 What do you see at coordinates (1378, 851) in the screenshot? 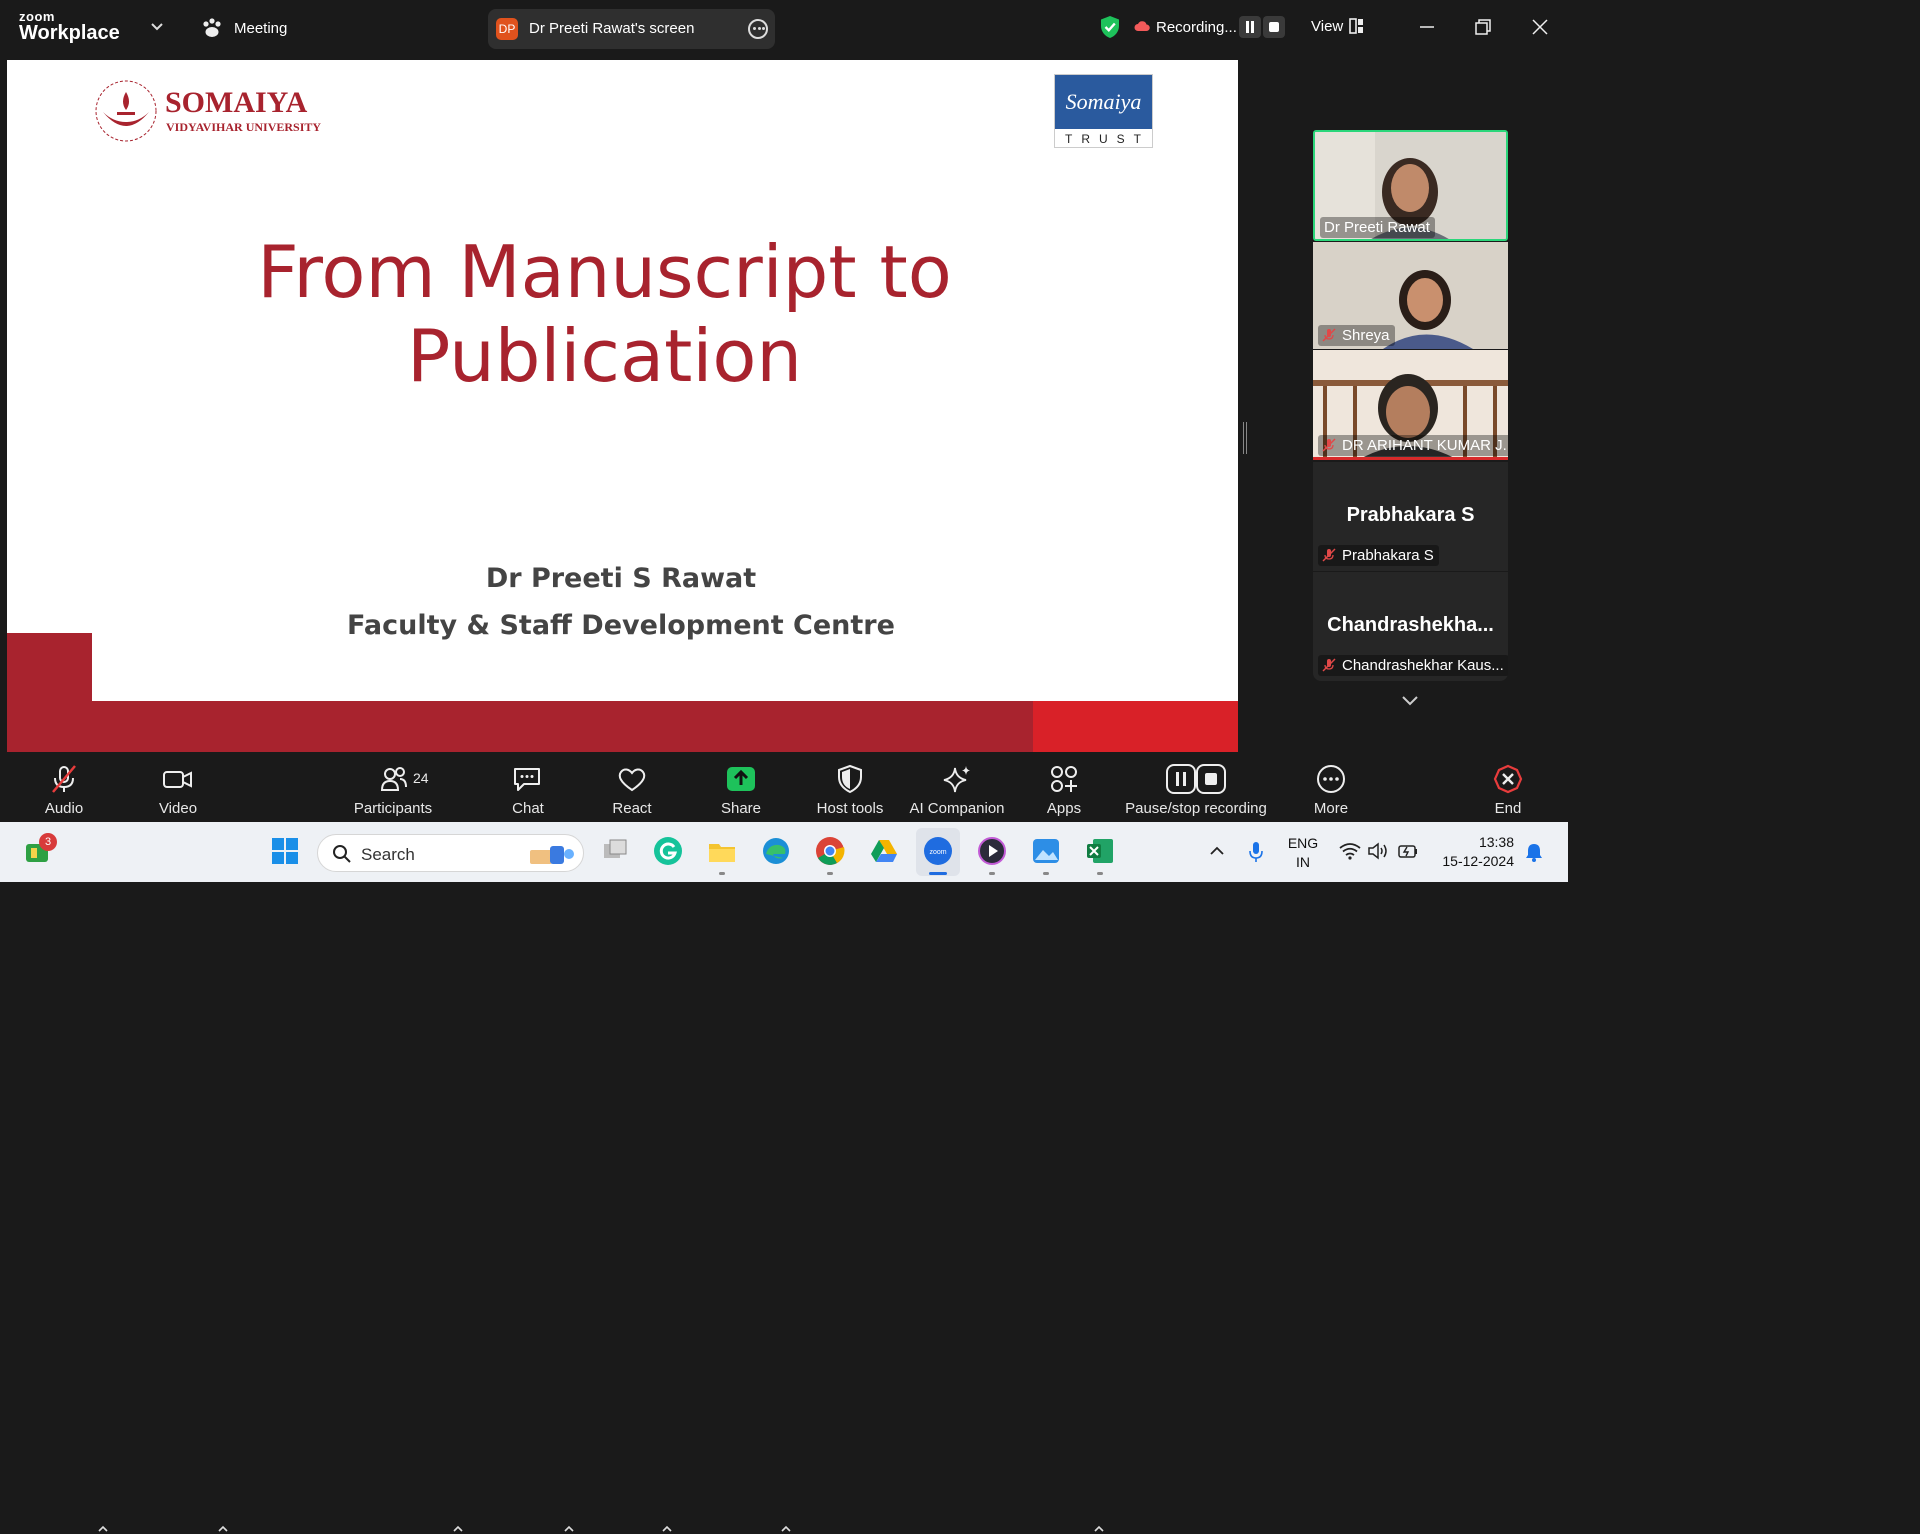
I see `volume-icon` at bounding box center [1378, 851].